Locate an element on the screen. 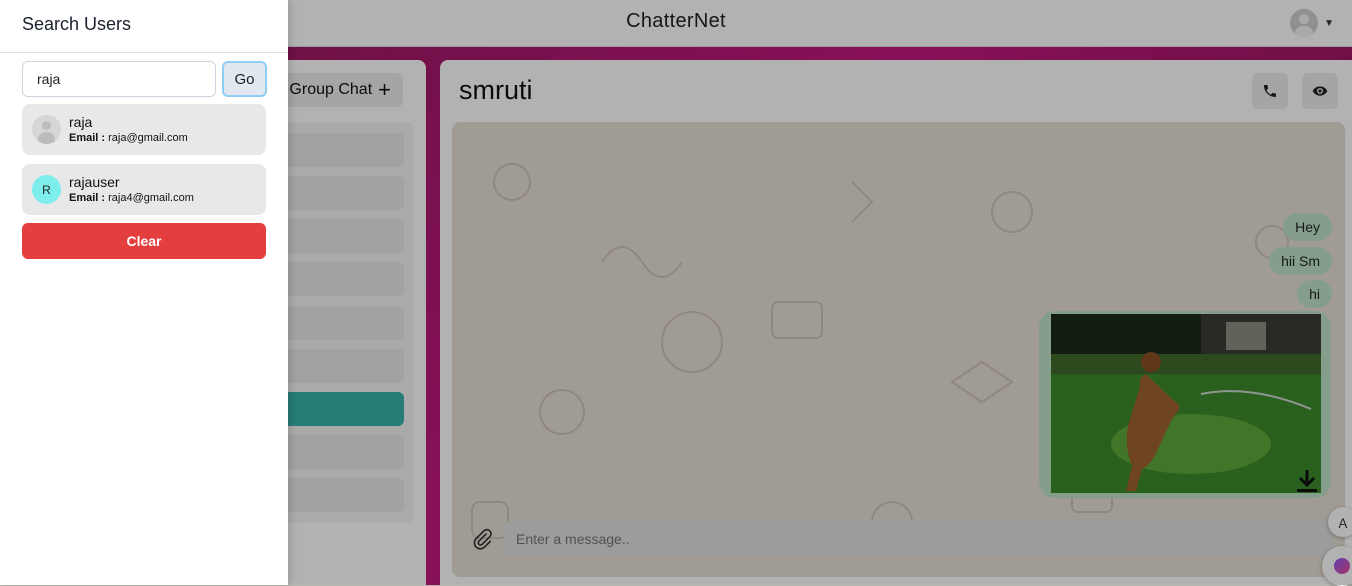 The image size is (1352, 586). clear-button: Clear is located at coordinates (144, 241).